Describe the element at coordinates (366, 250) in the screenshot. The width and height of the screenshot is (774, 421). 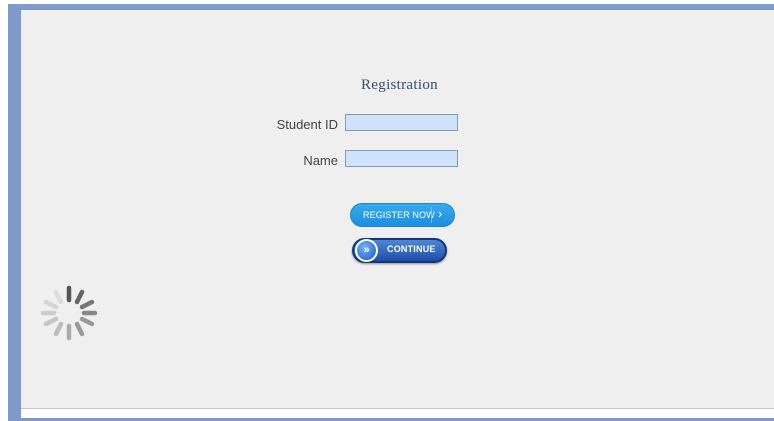
I see `double-chevron-right-icon: »` at that location.